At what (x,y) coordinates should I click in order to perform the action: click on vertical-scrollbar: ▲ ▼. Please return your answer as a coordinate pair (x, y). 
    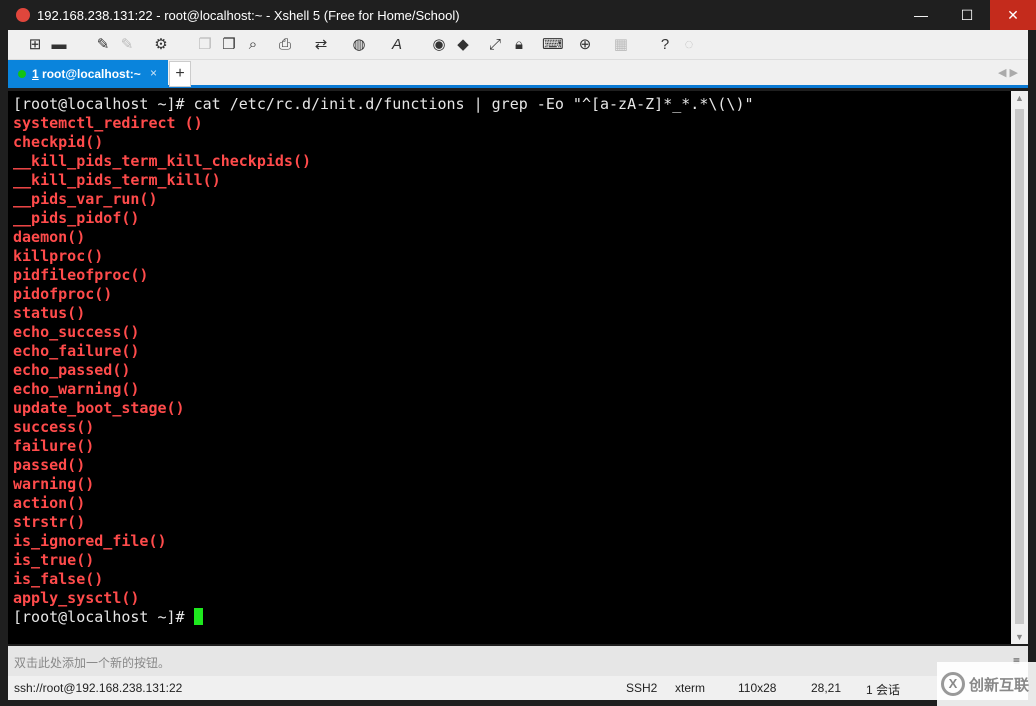
    Looking at the image, I should click on (1019, 367).